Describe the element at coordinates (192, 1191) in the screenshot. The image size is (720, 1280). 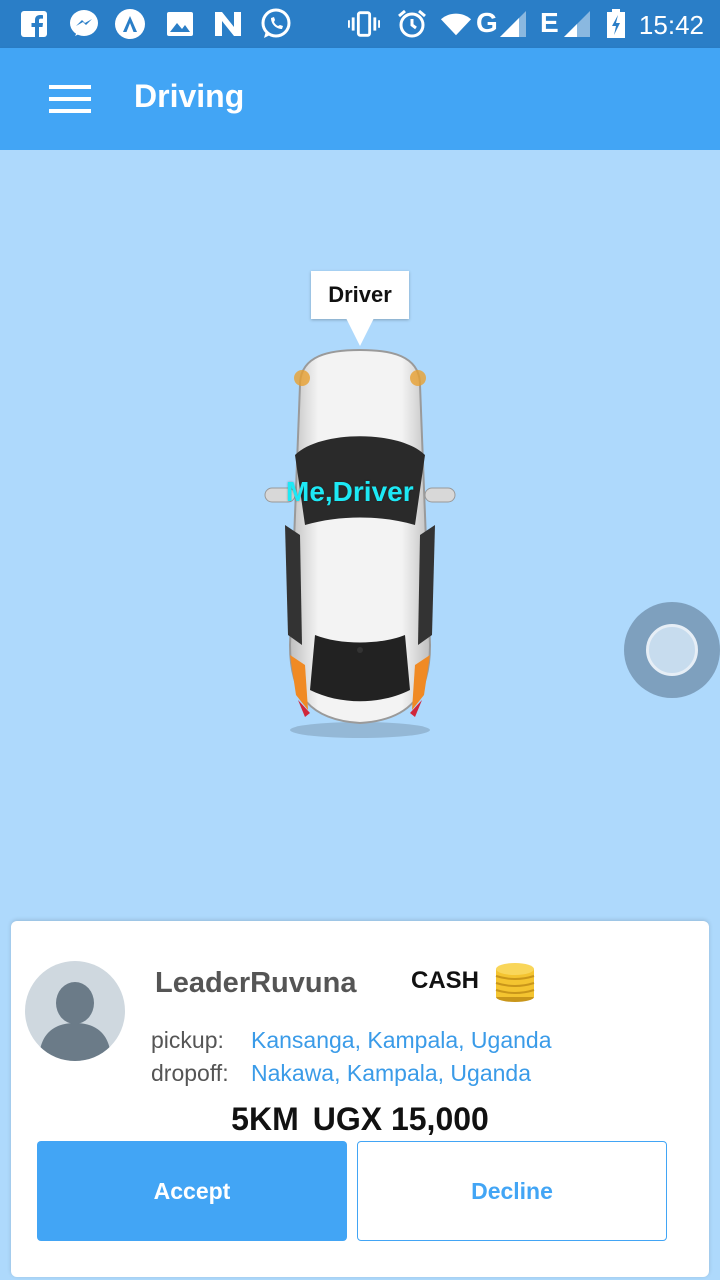
I see `accept-button: Accept` at that location.